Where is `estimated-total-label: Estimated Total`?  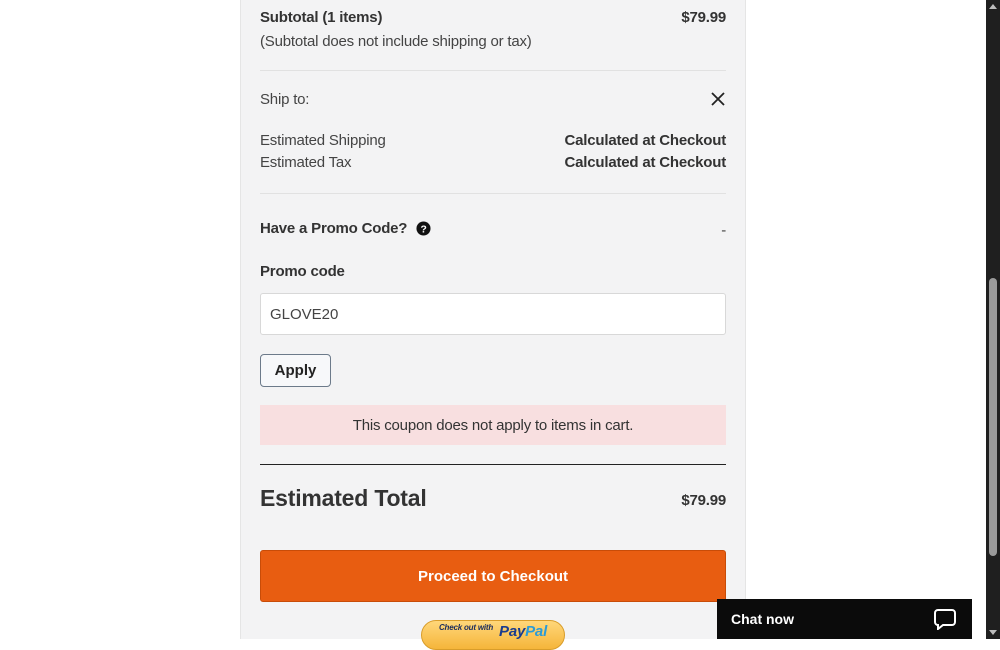 estimated-total-label: Estimated Total is located at coordinates (343, 498).